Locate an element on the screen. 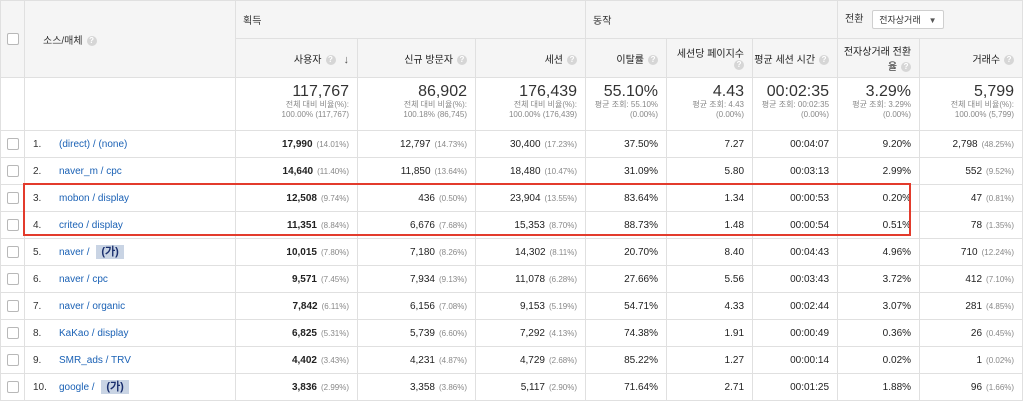 The height and width of the screenshot is (409, 1024). col-conv-rate: 전자상거래 전환율? is located at coordinates (879, 58).